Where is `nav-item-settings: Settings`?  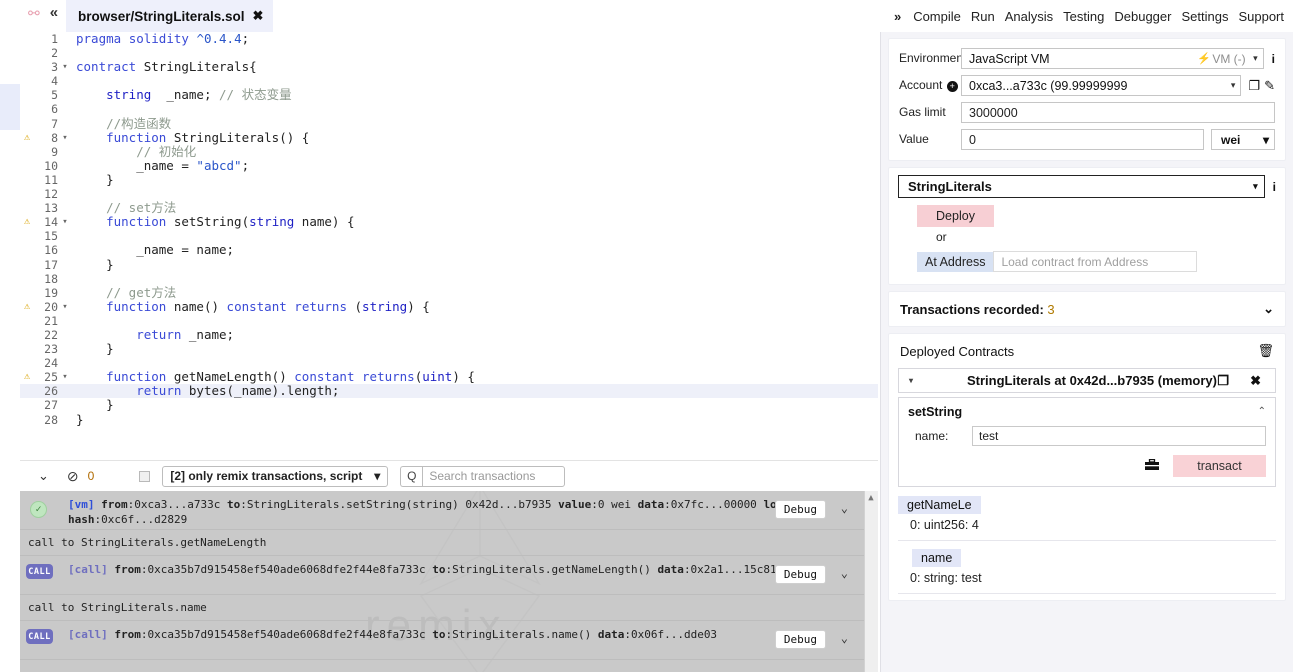 nav-item-settings: Settings is located at coordinates (1204, 16).